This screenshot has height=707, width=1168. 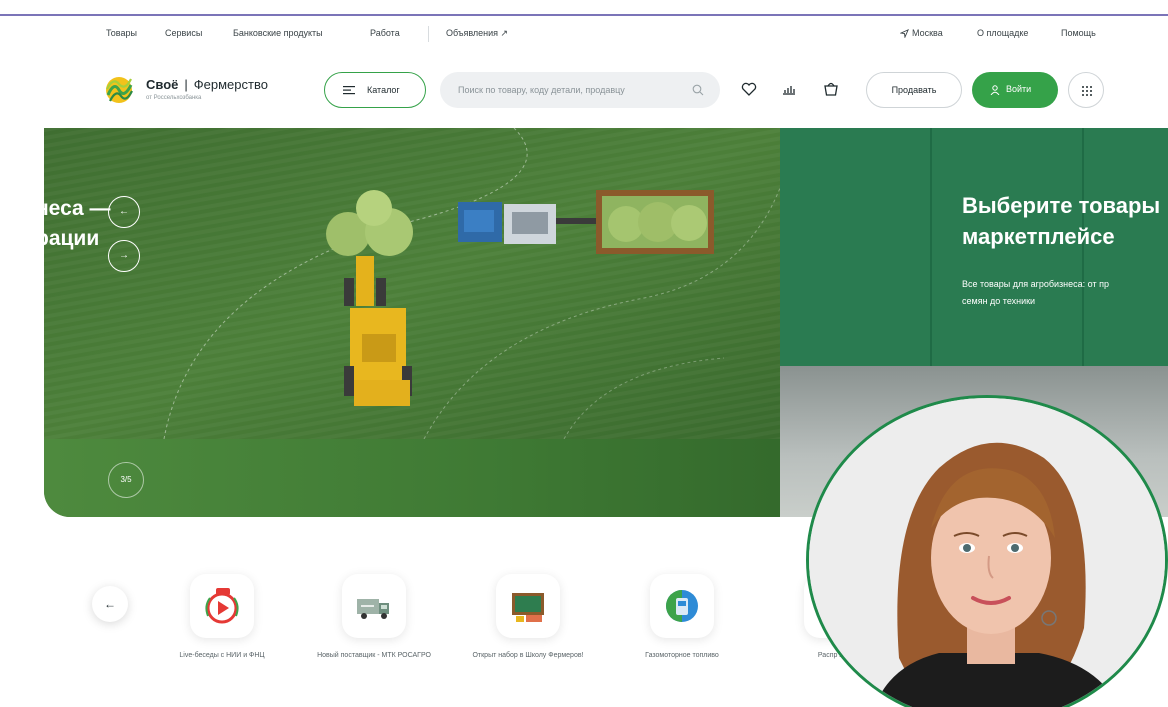 What do you see at coordinates (230, 84) in the screenshot?
I see `logo-product: Фермерство` at bounding box center [230, 84].